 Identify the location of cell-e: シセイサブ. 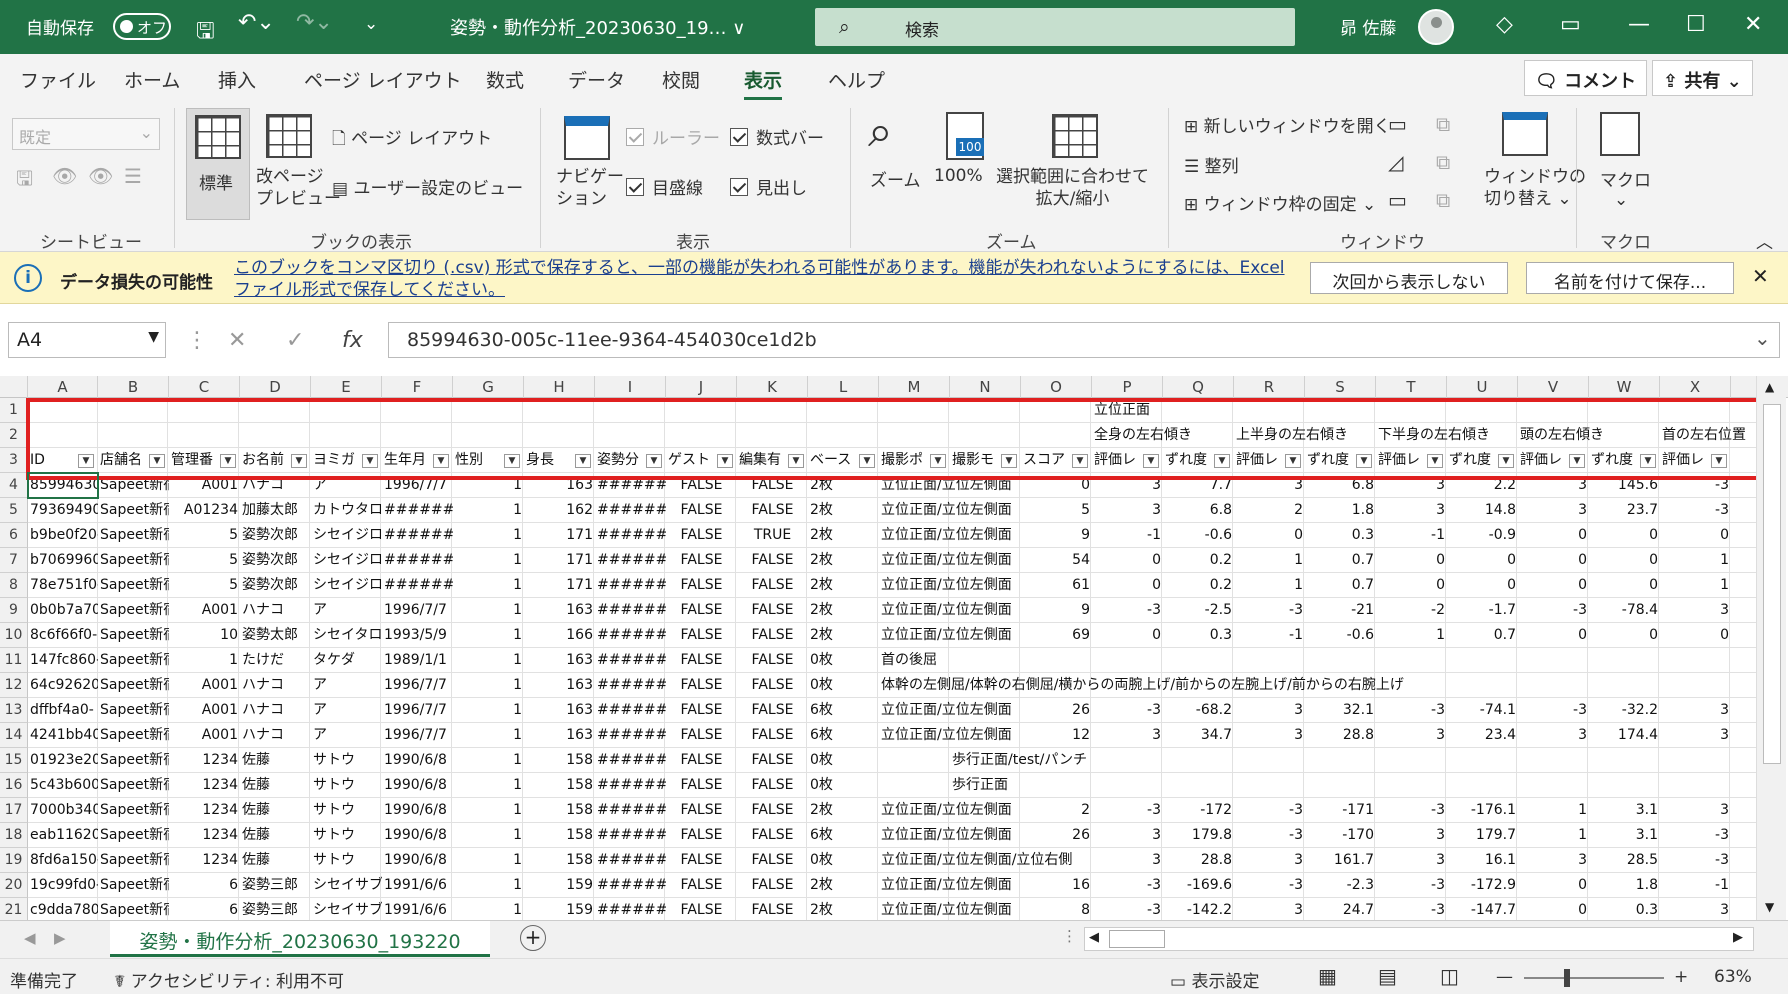
(346, 885).